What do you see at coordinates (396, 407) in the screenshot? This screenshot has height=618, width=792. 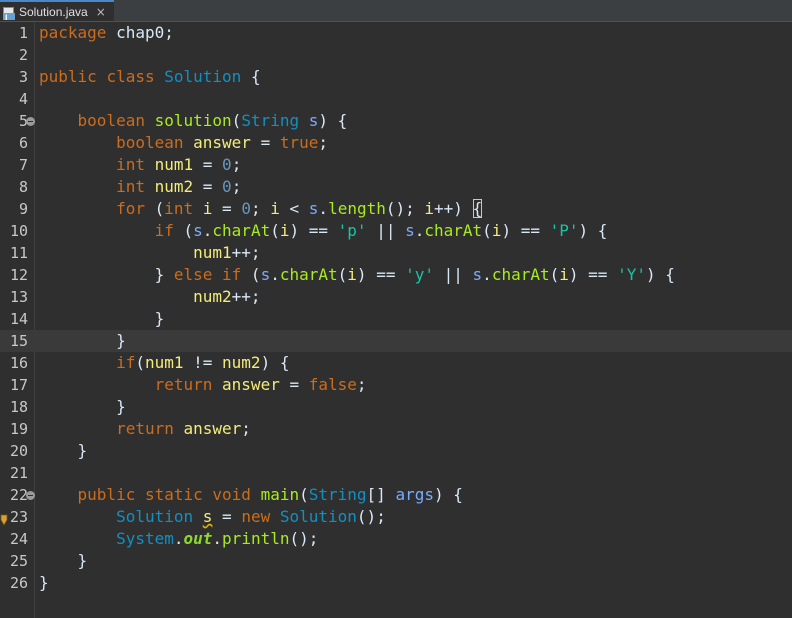 I see `code-line: 18 }` at bounding box center [396, 407].